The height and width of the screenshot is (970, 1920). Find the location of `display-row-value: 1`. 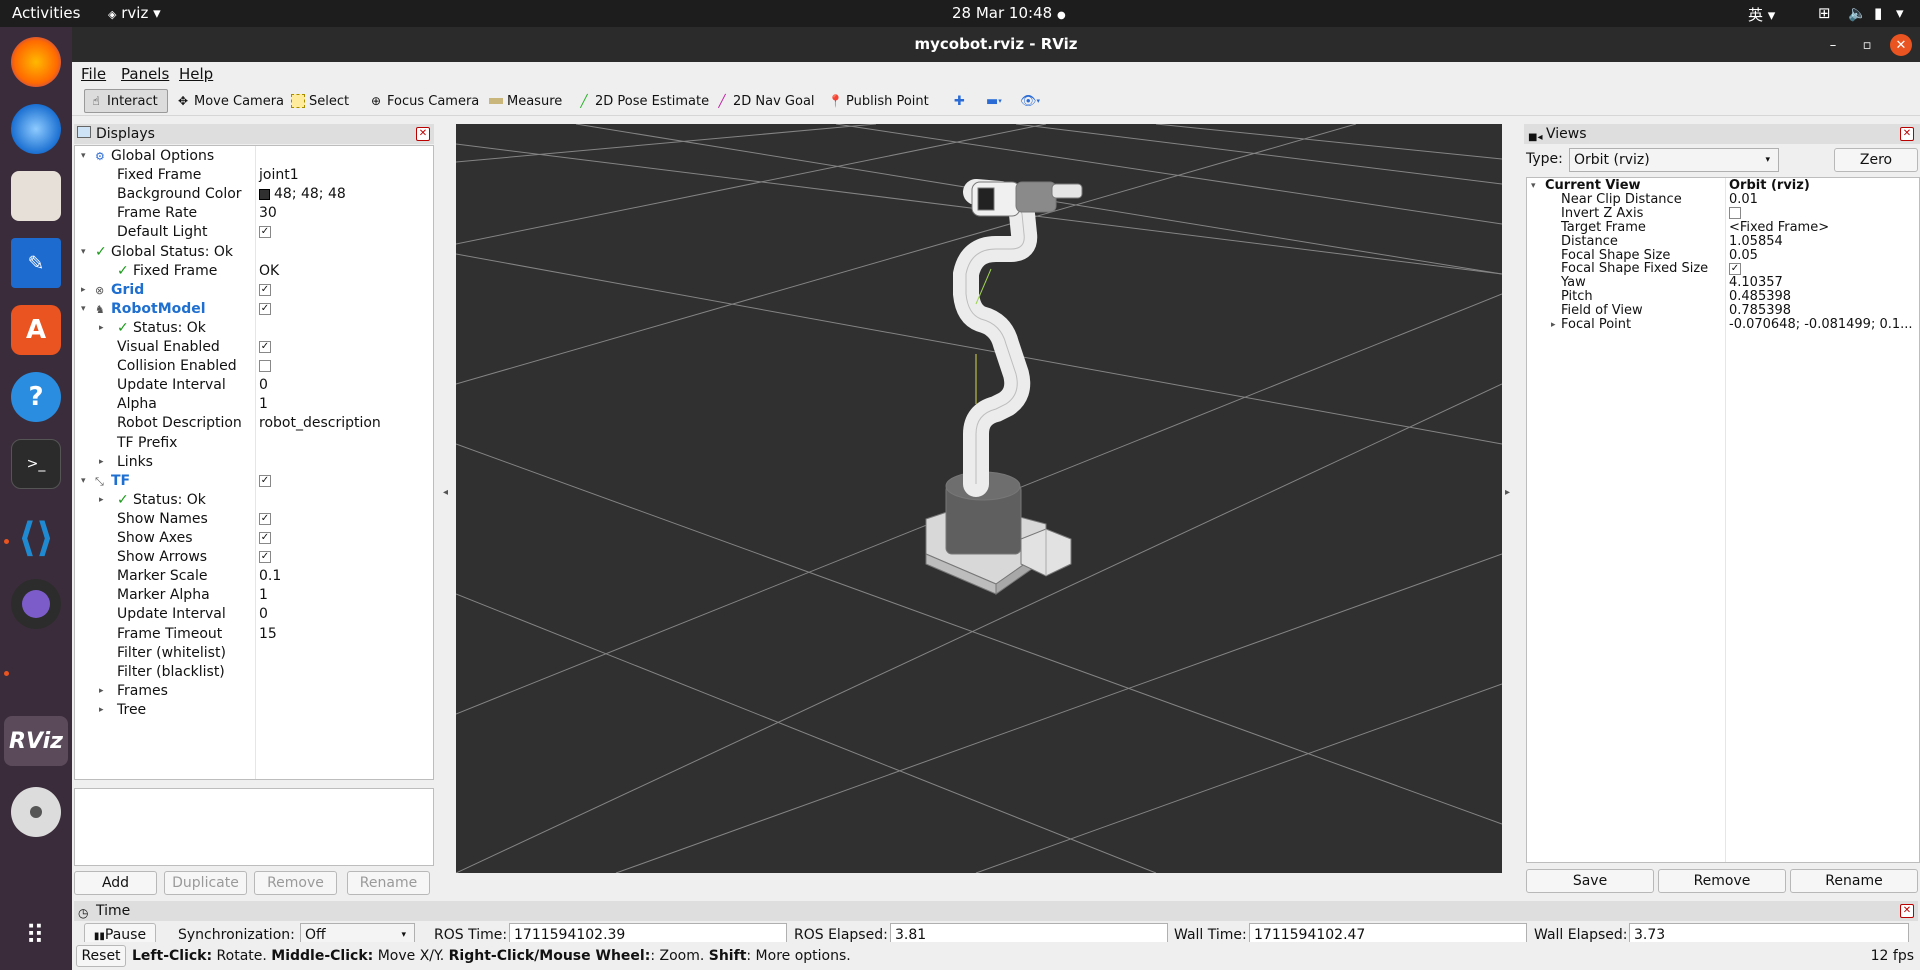

display-row-value: 1 is located at coordinates (263, 595).